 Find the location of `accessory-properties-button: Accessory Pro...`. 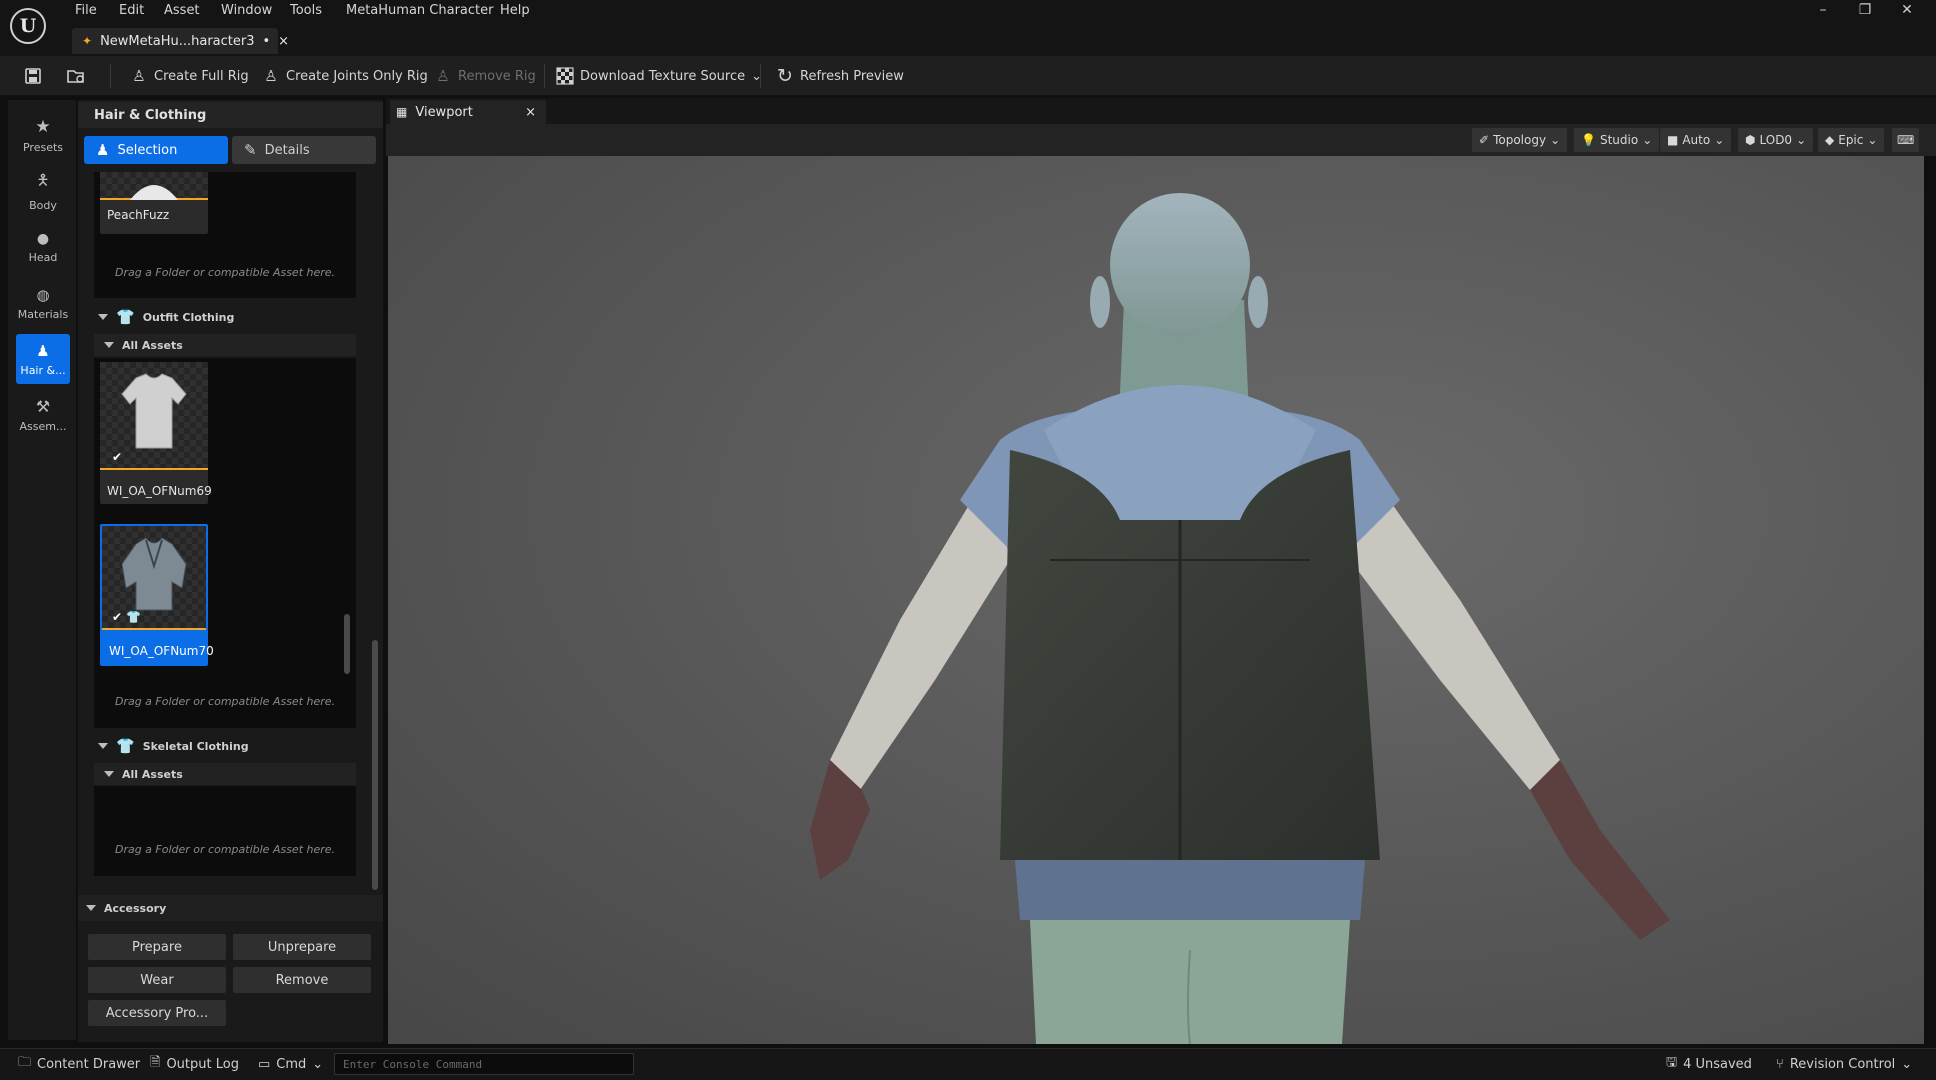

accessory-properties-button: Accessory Pro... is located at coordinates (157, 1013).